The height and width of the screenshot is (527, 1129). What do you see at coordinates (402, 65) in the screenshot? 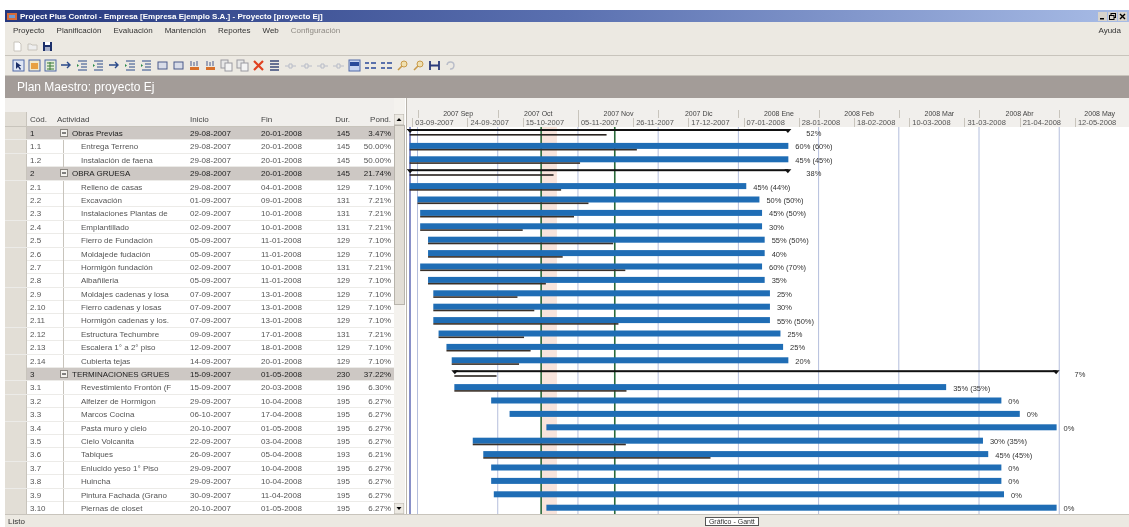
I see `zoom-icon` at bounding box center [402, 65].